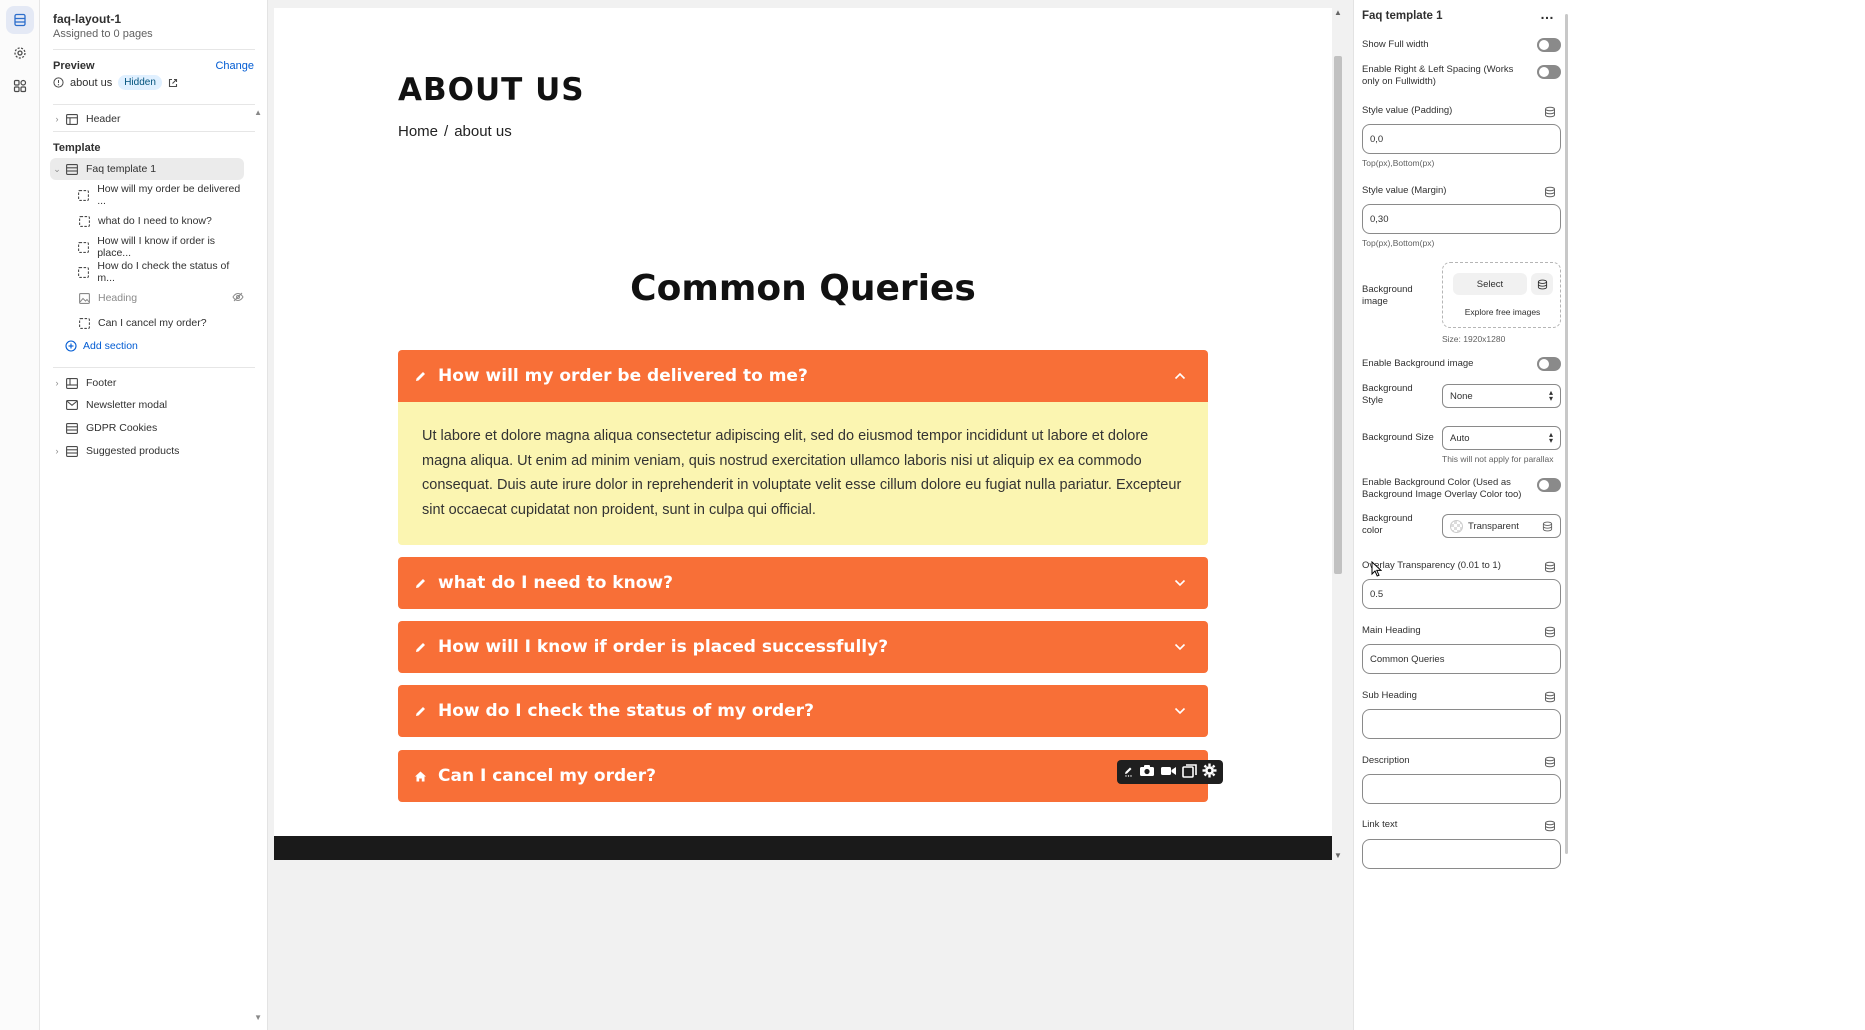 The width and height of the screenshot is (1865, 1030). What do you see at coordinates (1461, 724) in the screenshot?
I see `sub-heading-input` at bounding box center [1461, 724].